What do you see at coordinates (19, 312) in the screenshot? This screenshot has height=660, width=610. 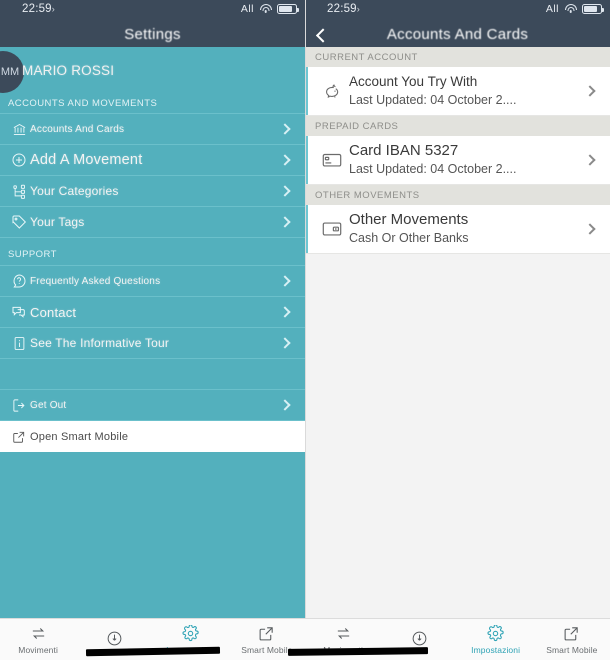 I see `chat-bubbles-icon` at bounding box center [19, 312].